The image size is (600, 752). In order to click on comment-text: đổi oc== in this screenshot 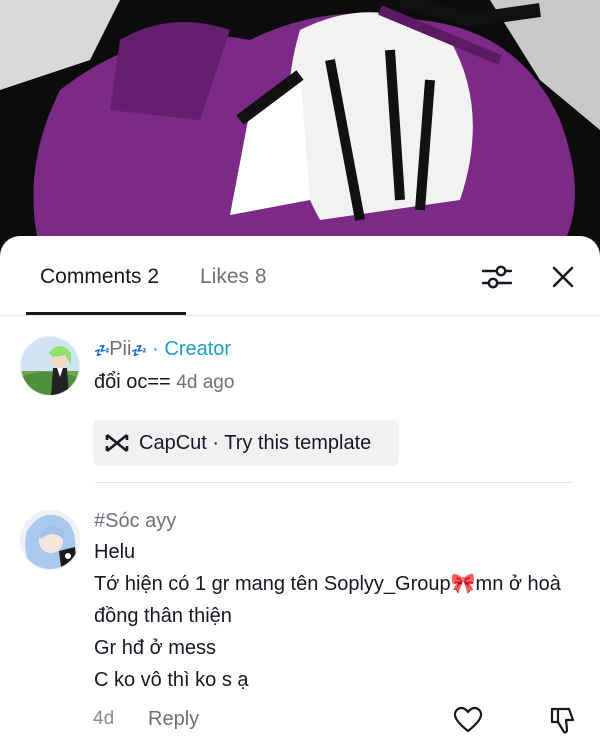, I will do `click(132, 382)`.